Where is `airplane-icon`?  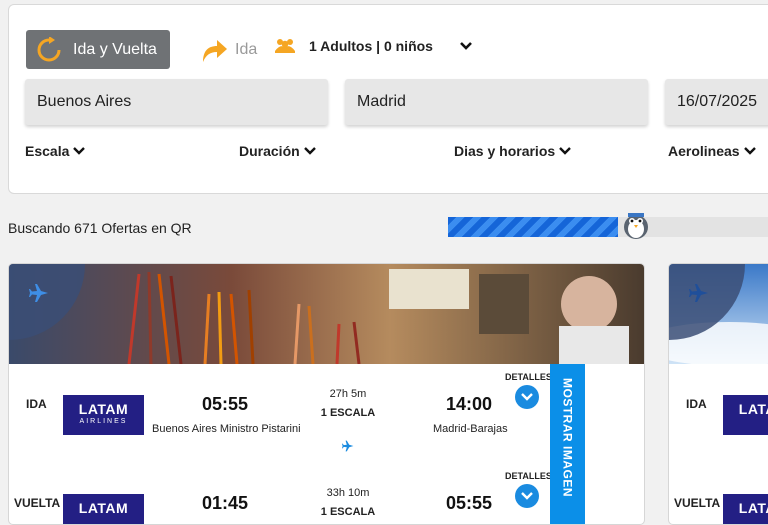
airplane-icon is located at coordinates (348, 446).